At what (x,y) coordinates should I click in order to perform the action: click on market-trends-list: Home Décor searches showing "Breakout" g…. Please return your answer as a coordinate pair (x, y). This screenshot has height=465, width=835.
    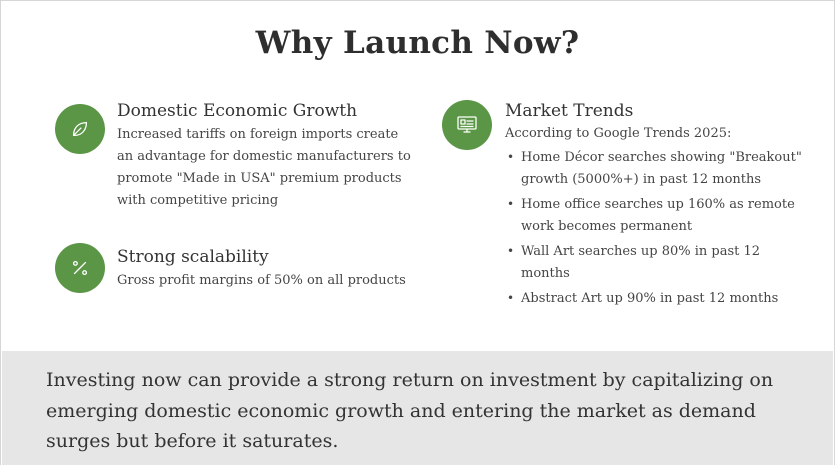
    Looking at the image, I should click on (655, 228).